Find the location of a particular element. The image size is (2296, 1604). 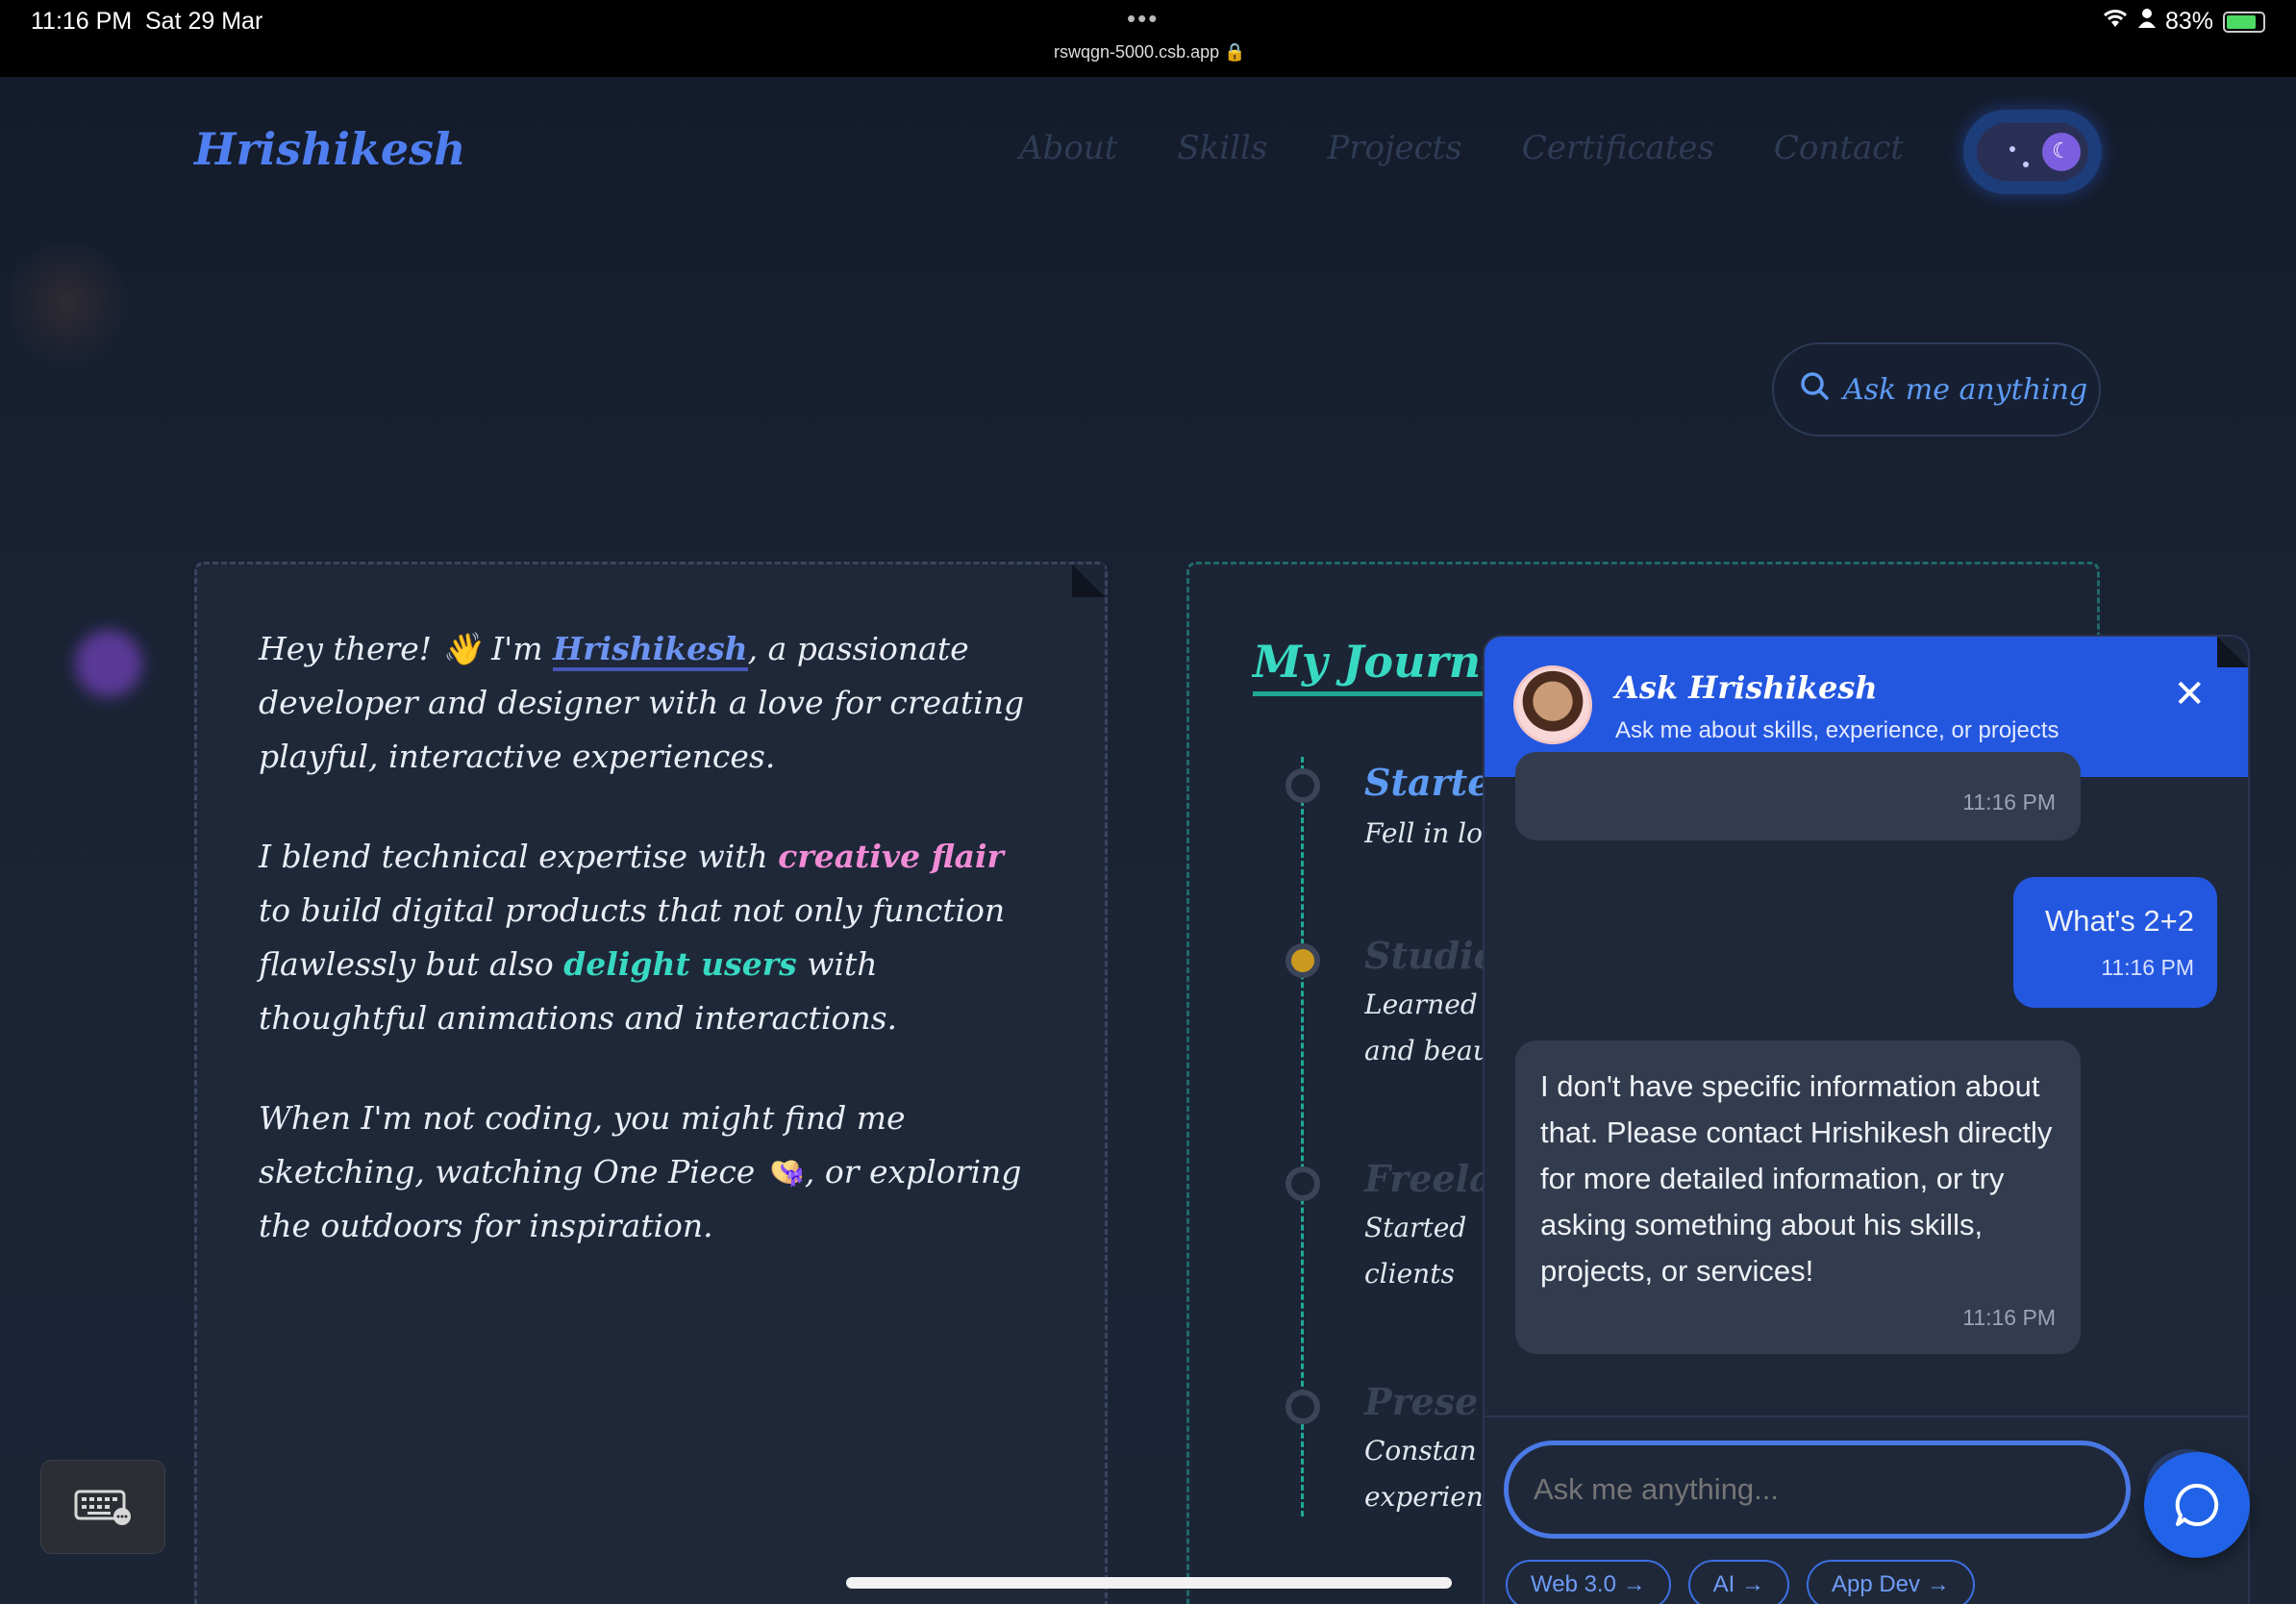

timeline-dot-active is located at coordinates (1302, 960).